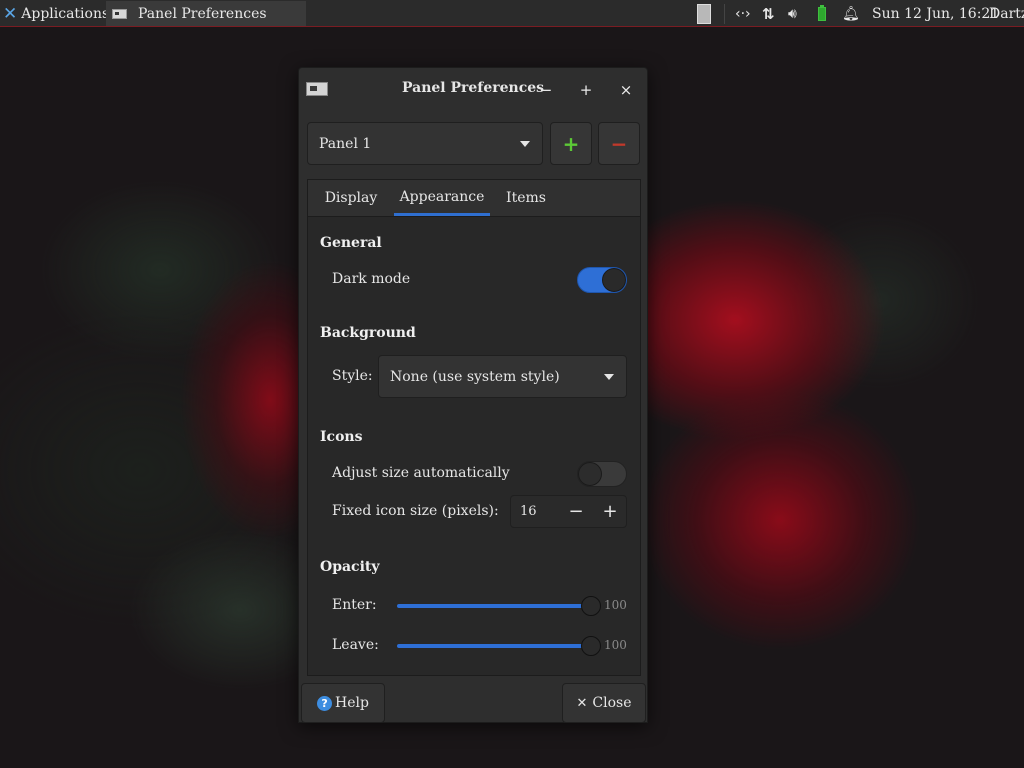 The image size is (1024, 768). What do you see at coordinates (442, 198) in the screenshot?
I see `tab-appearance: Appearance` at bounding box center [442, 198].